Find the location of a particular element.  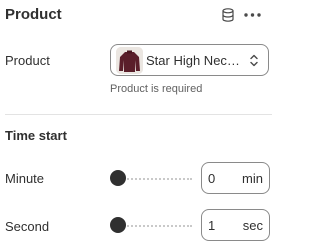

divider is located at coordinates (138, 114).